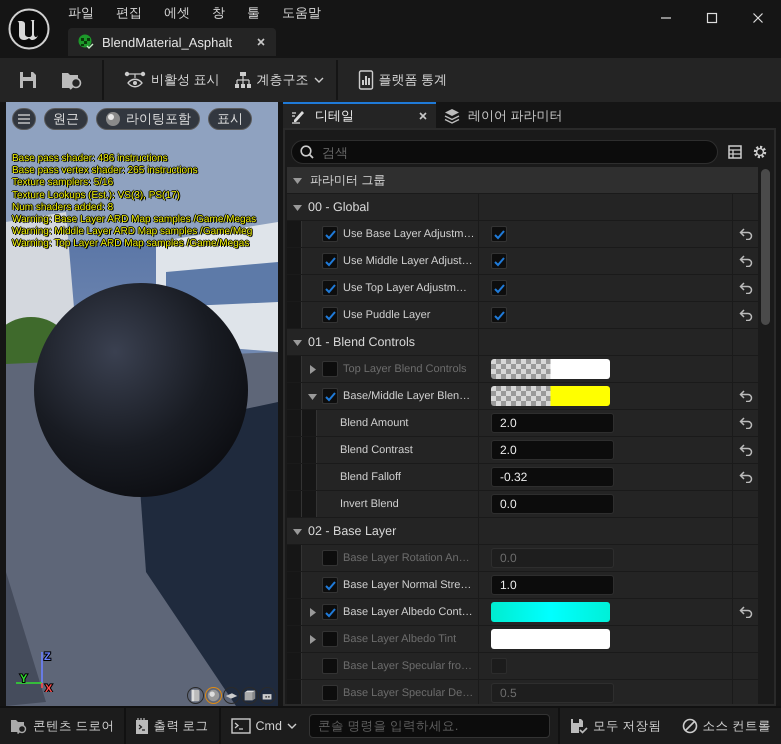 This screenshot has height=744, width=781. I want to click on output-log-button: 출력 로그, so click(172, 726).